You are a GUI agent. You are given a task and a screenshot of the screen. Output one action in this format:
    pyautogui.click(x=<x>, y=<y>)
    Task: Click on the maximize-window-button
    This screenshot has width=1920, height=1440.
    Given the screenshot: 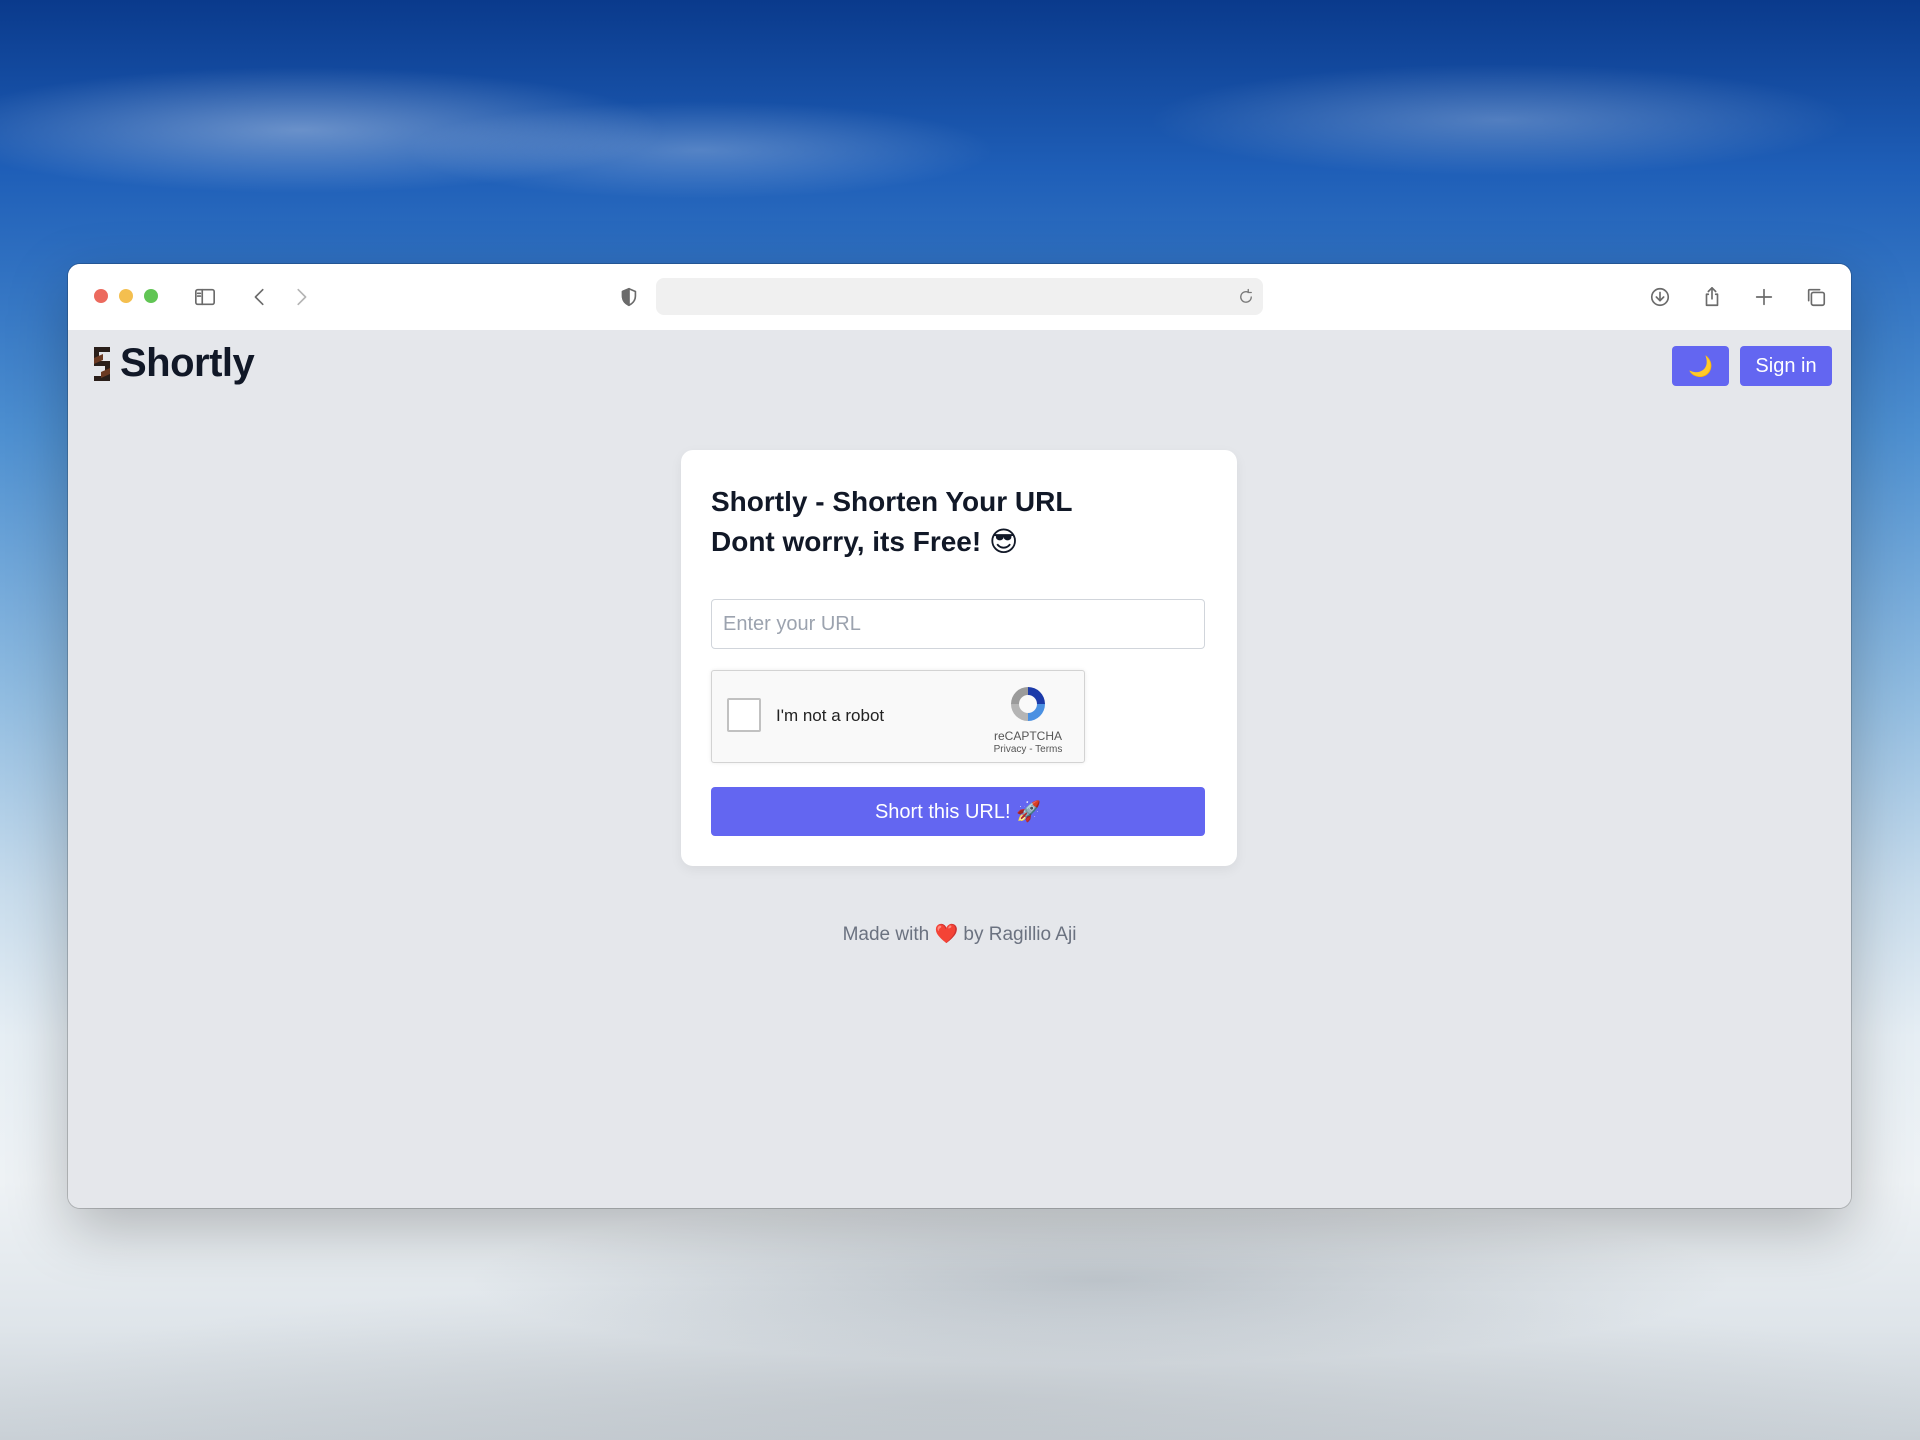 What is the action you would take?
    pyautogui.click(x=151, y=296)
    